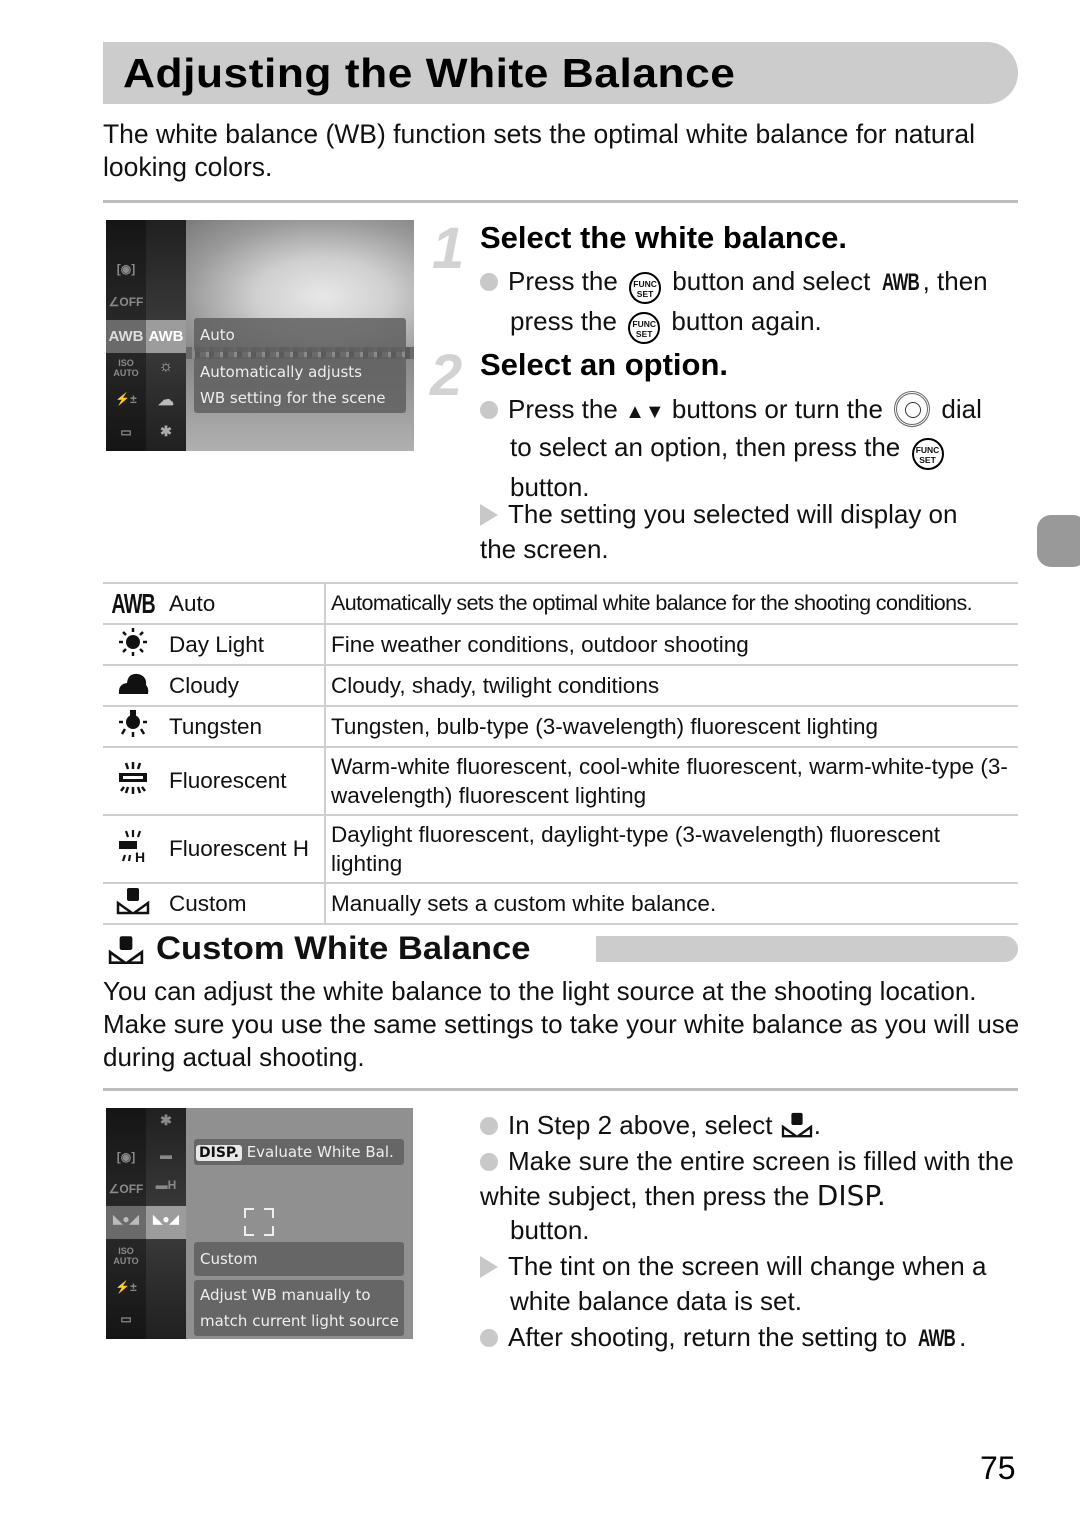 The image size is (1080, 1521). I want to click on wb-option-name: Cloudy, so click(244, 685).